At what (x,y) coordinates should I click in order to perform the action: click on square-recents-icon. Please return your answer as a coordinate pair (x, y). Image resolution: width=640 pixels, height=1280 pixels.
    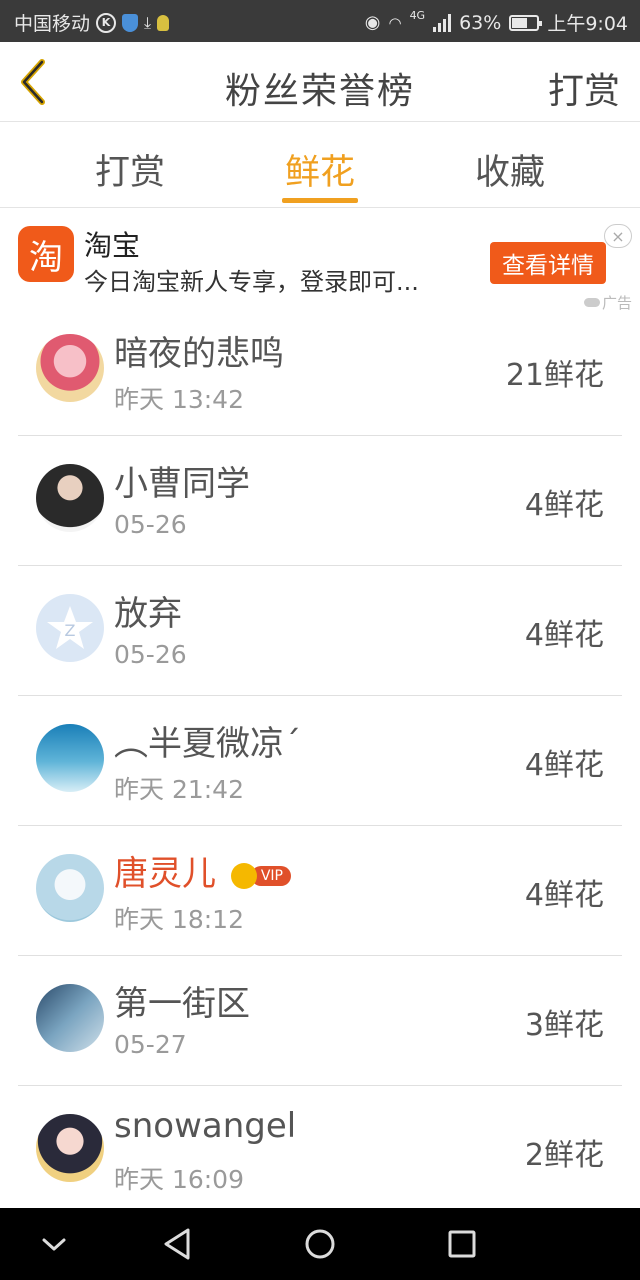
    Looking at the image, I should click on (462, 1244).